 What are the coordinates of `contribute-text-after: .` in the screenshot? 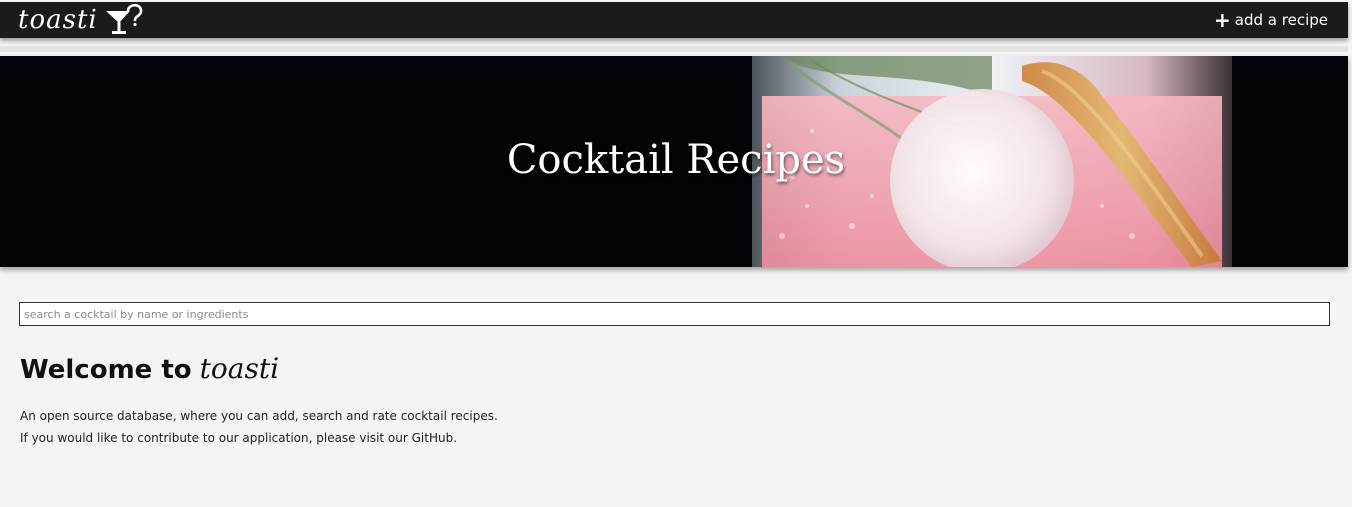 It's located at (455, 438).